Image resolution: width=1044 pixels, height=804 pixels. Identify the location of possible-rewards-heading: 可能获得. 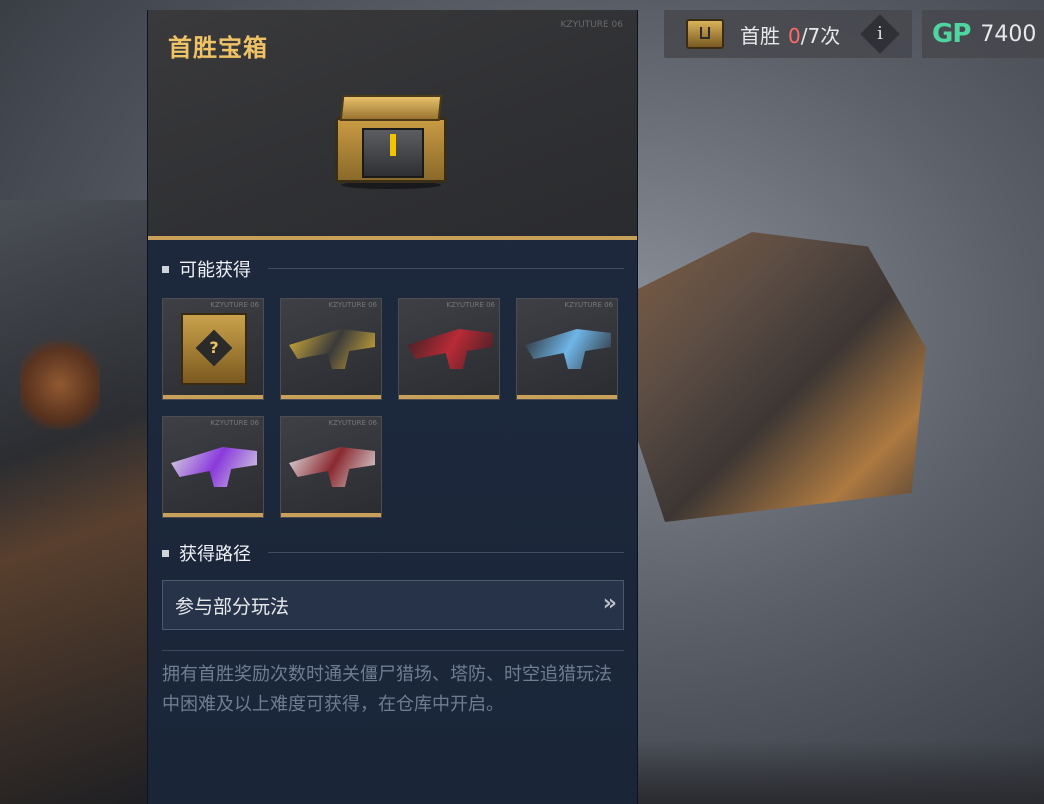
(206, 269).